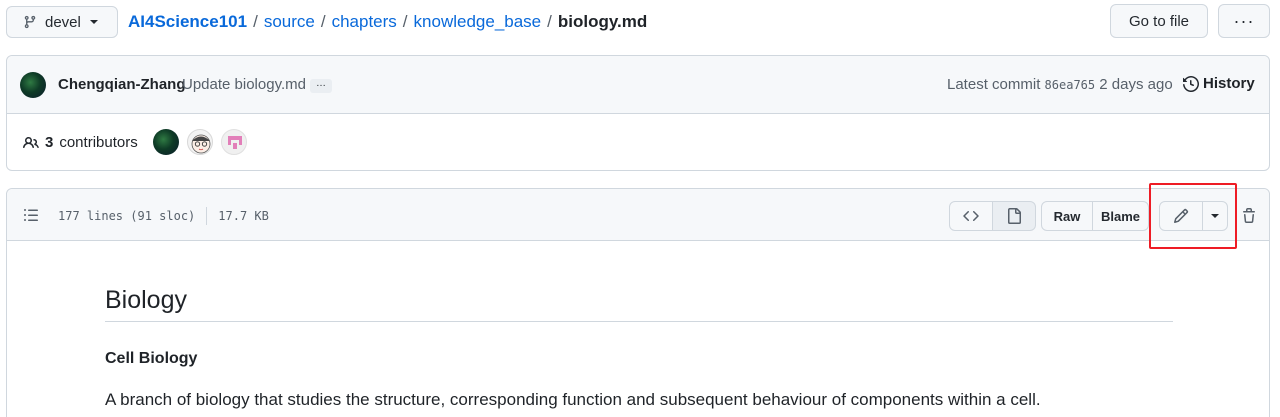 The height and width of the screenshot is (417, 1280). Describe the element at coordinates (1193, 216) in the screenshot. I see `annotation-highlight-box` at that location.